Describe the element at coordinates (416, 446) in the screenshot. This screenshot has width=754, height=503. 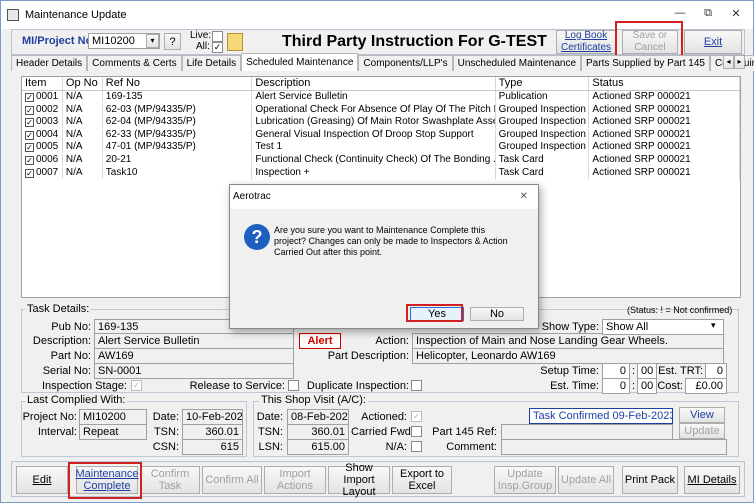
I see `na-checkbox` at that location.